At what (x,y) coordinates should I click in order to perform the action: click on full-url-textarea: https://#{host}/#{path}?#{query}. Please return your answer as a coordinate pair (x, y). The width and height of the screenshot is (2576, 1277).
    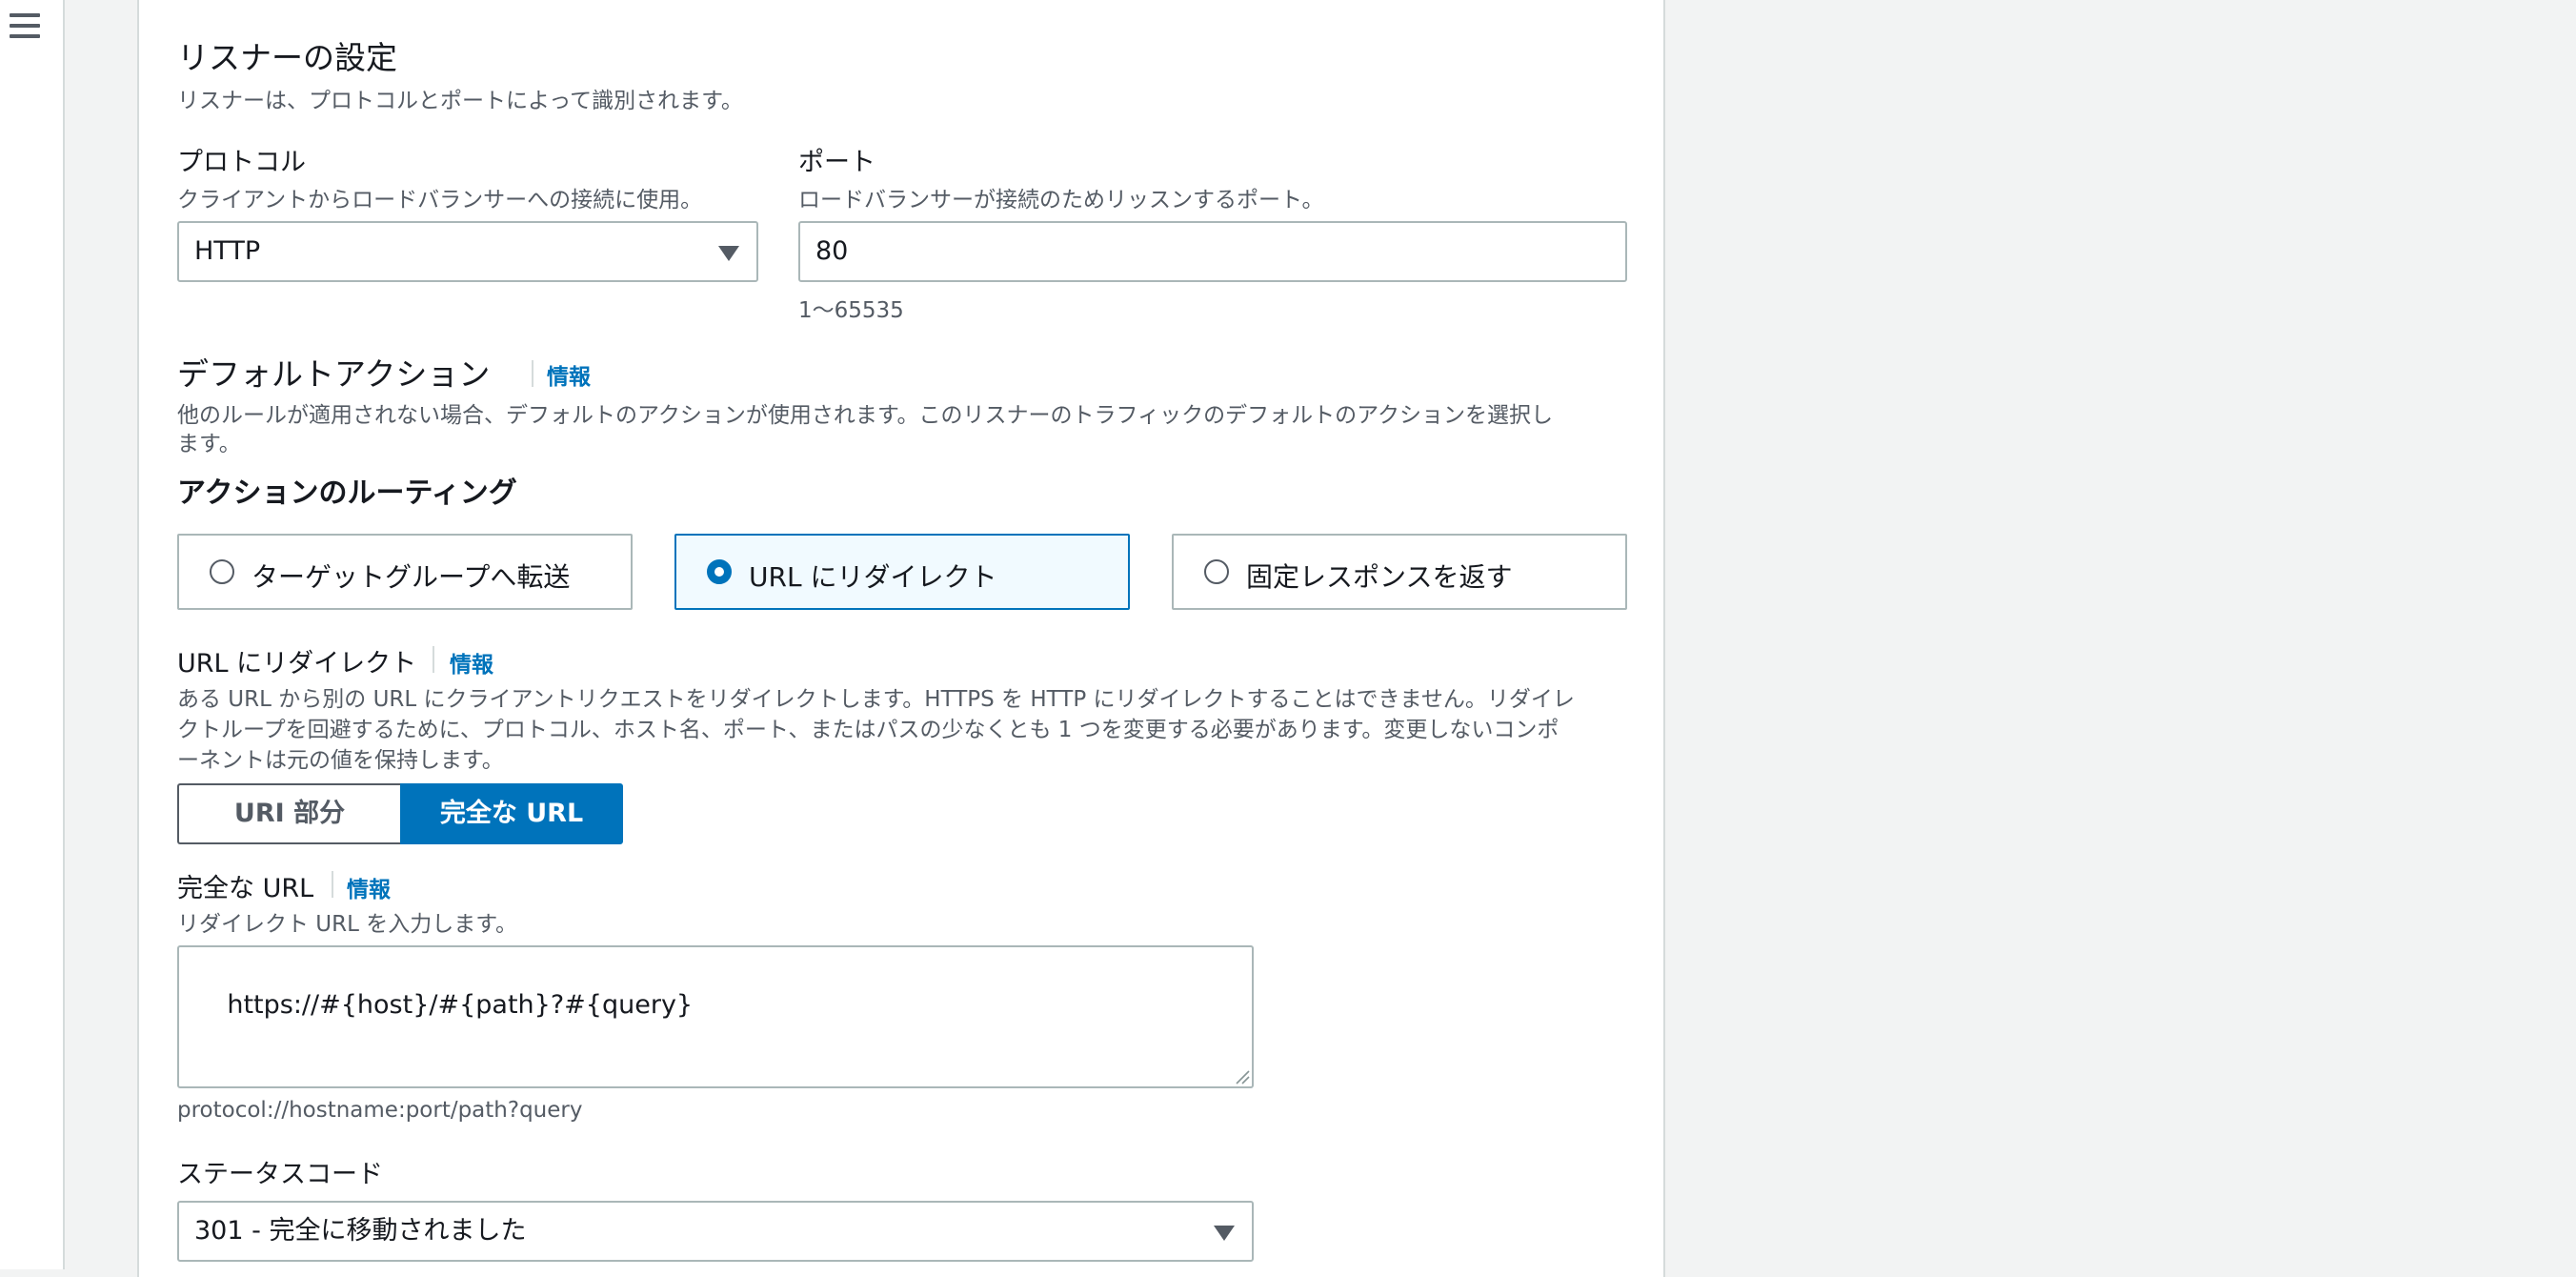
    Looking at the image, I should click on (716, 1016).